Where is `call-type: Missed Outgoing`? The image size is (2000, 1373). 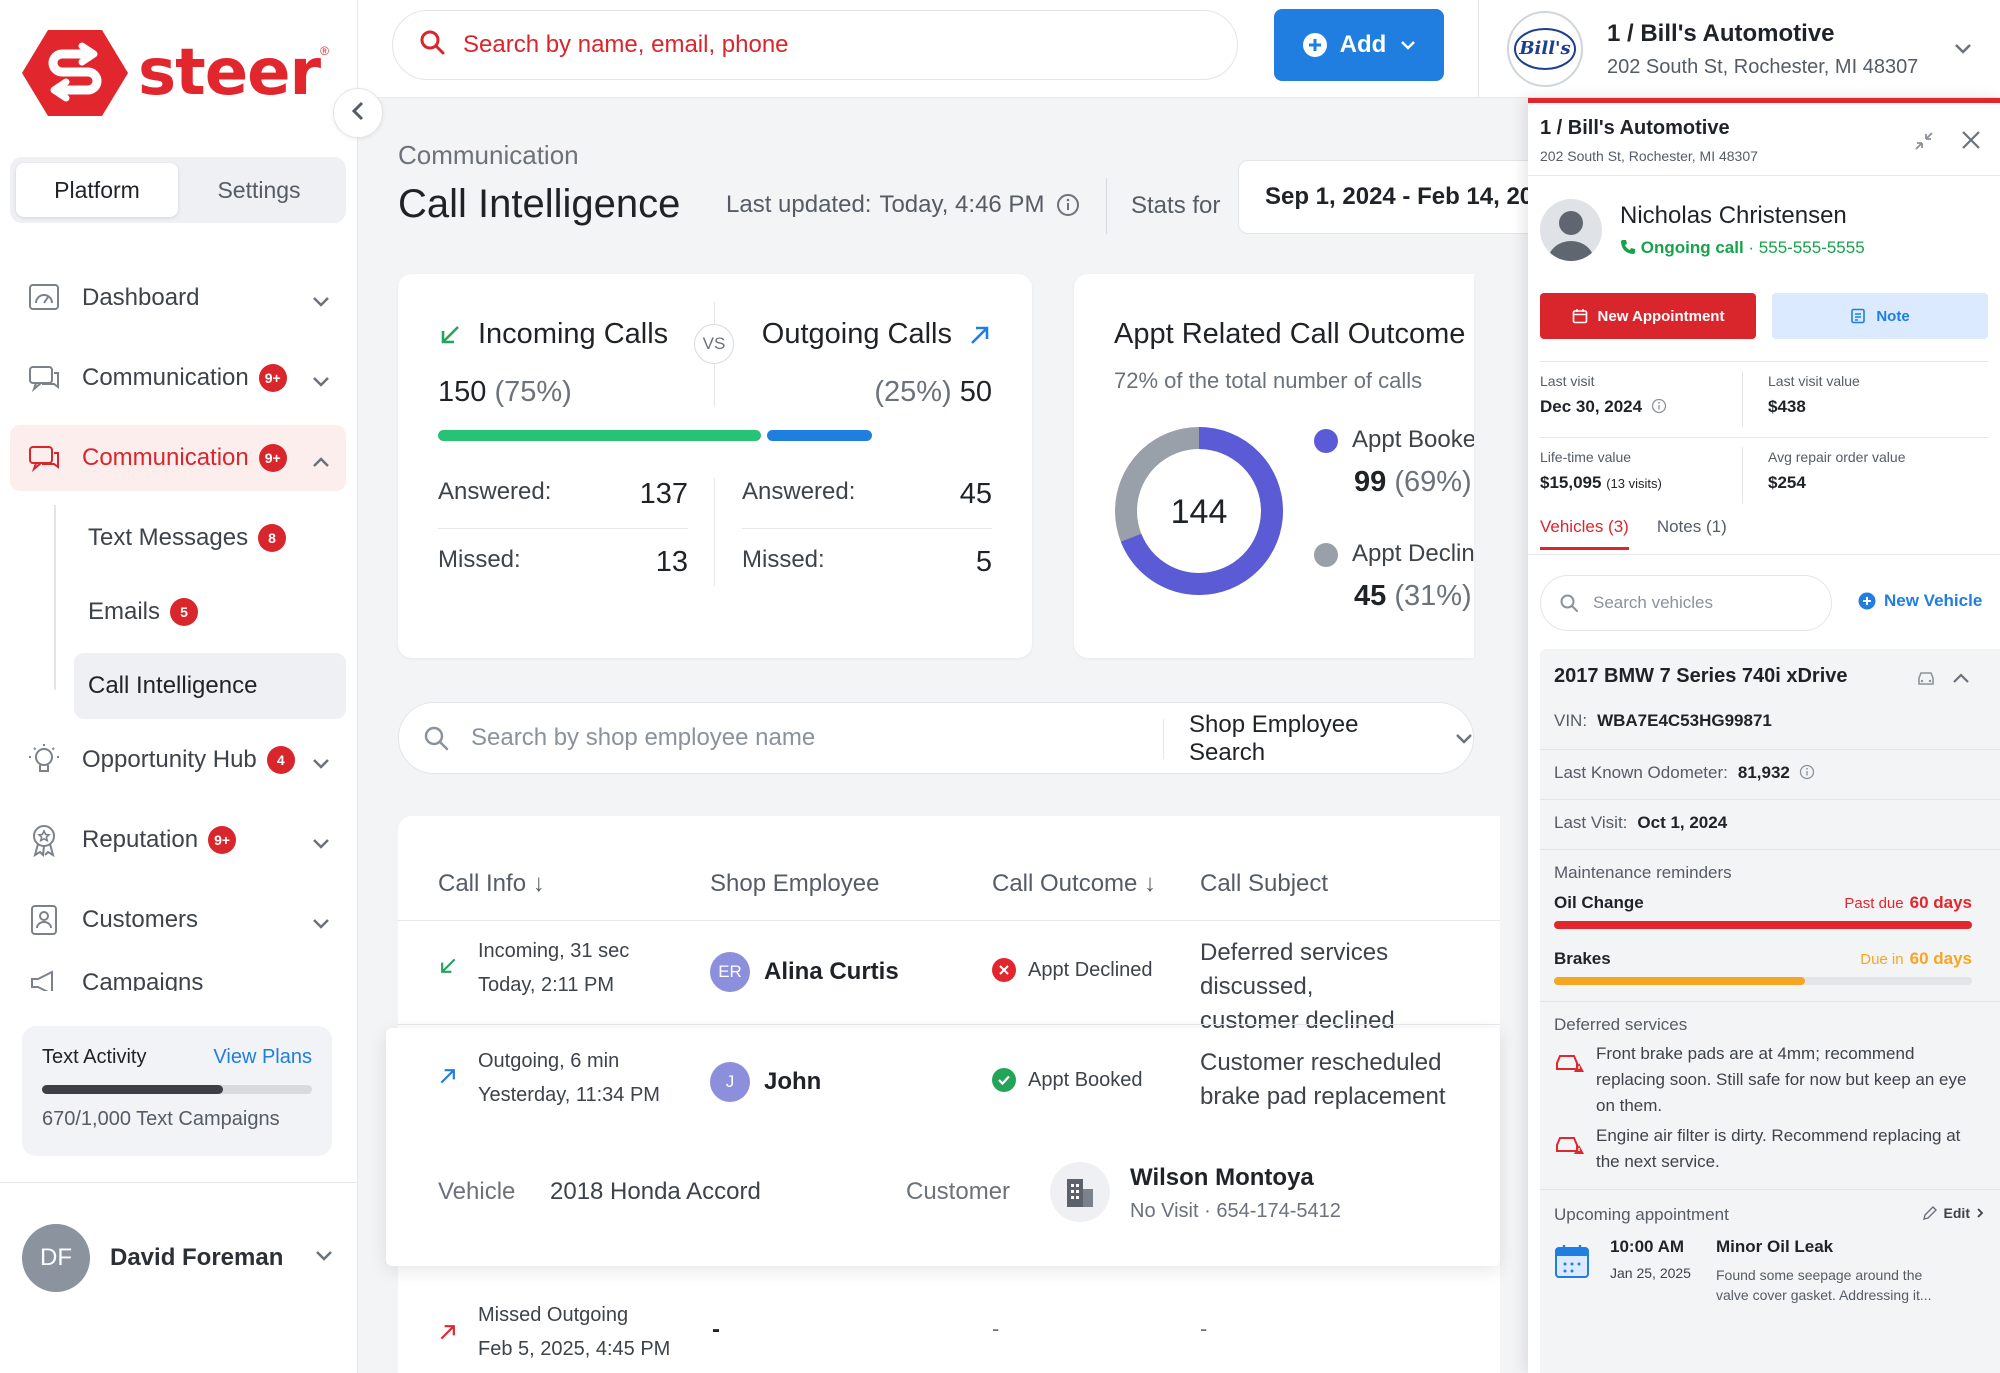
call-type: Missed Outgoing is located at coordinates (553, 1315).